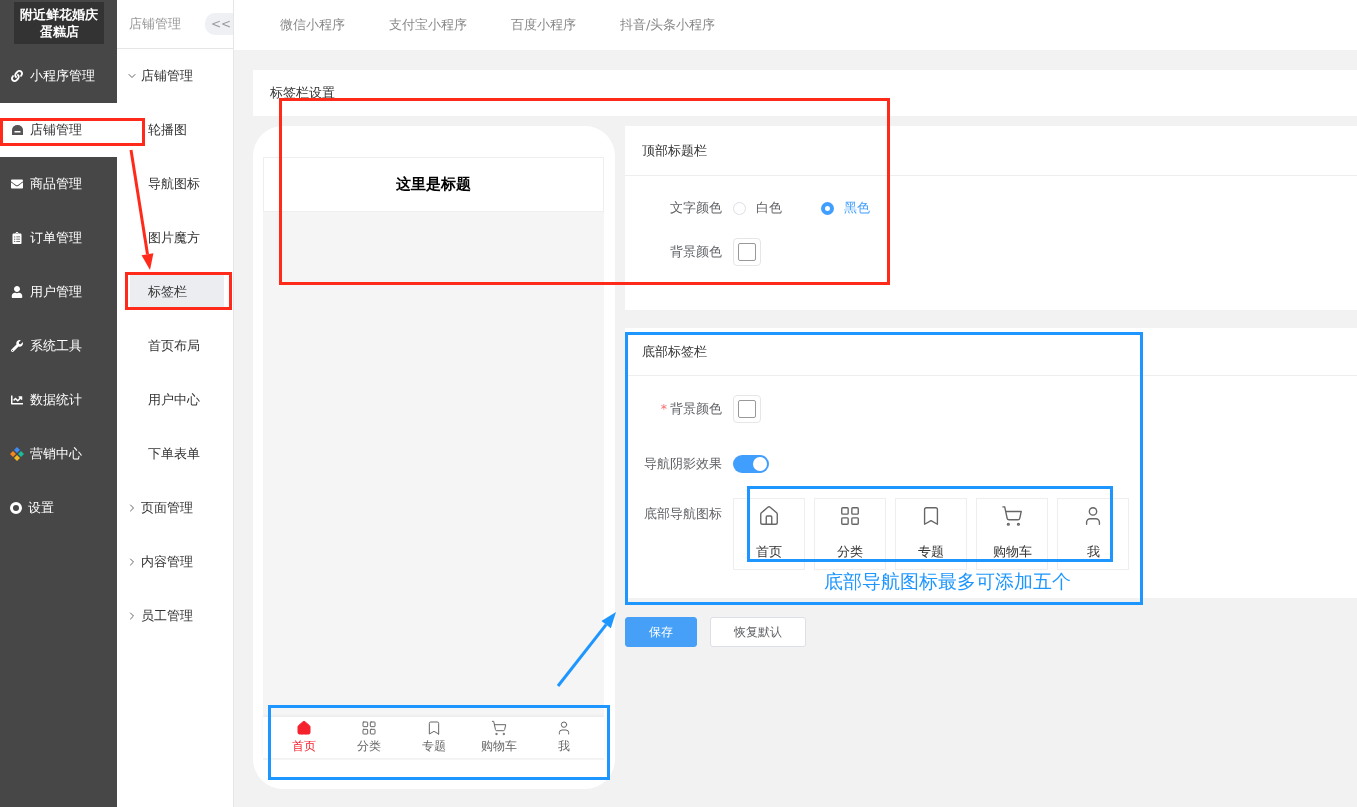 The height and width of the screenshot is (807, 1357). Describe the element at coordinates (1093, 534) in the screenshot. I see `nav-icon-tile: 我` at that location.